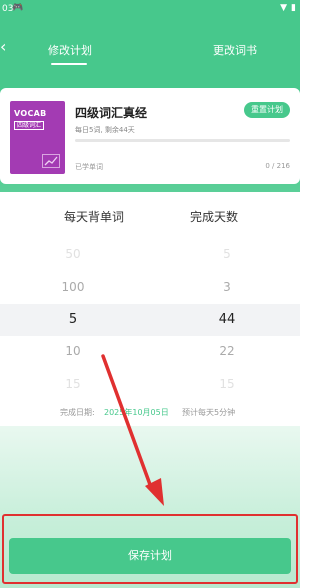 This screenshot has width=320, height=588. Describe the element at coordinates (227, 319) in the screenshot. I see `days-option-selected: 44` at that location.